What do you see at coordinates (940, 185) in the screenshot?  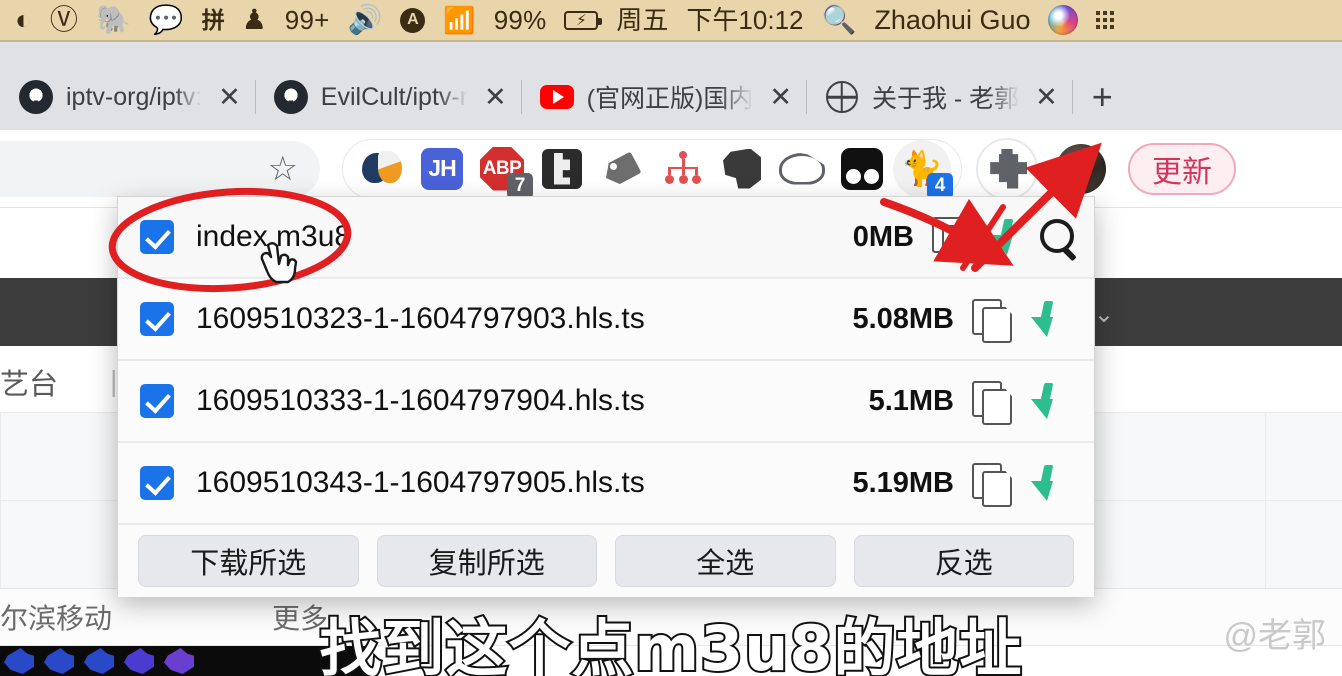 I see `cat-catcher-badge-count: 4` at bounding box center [940, 185].